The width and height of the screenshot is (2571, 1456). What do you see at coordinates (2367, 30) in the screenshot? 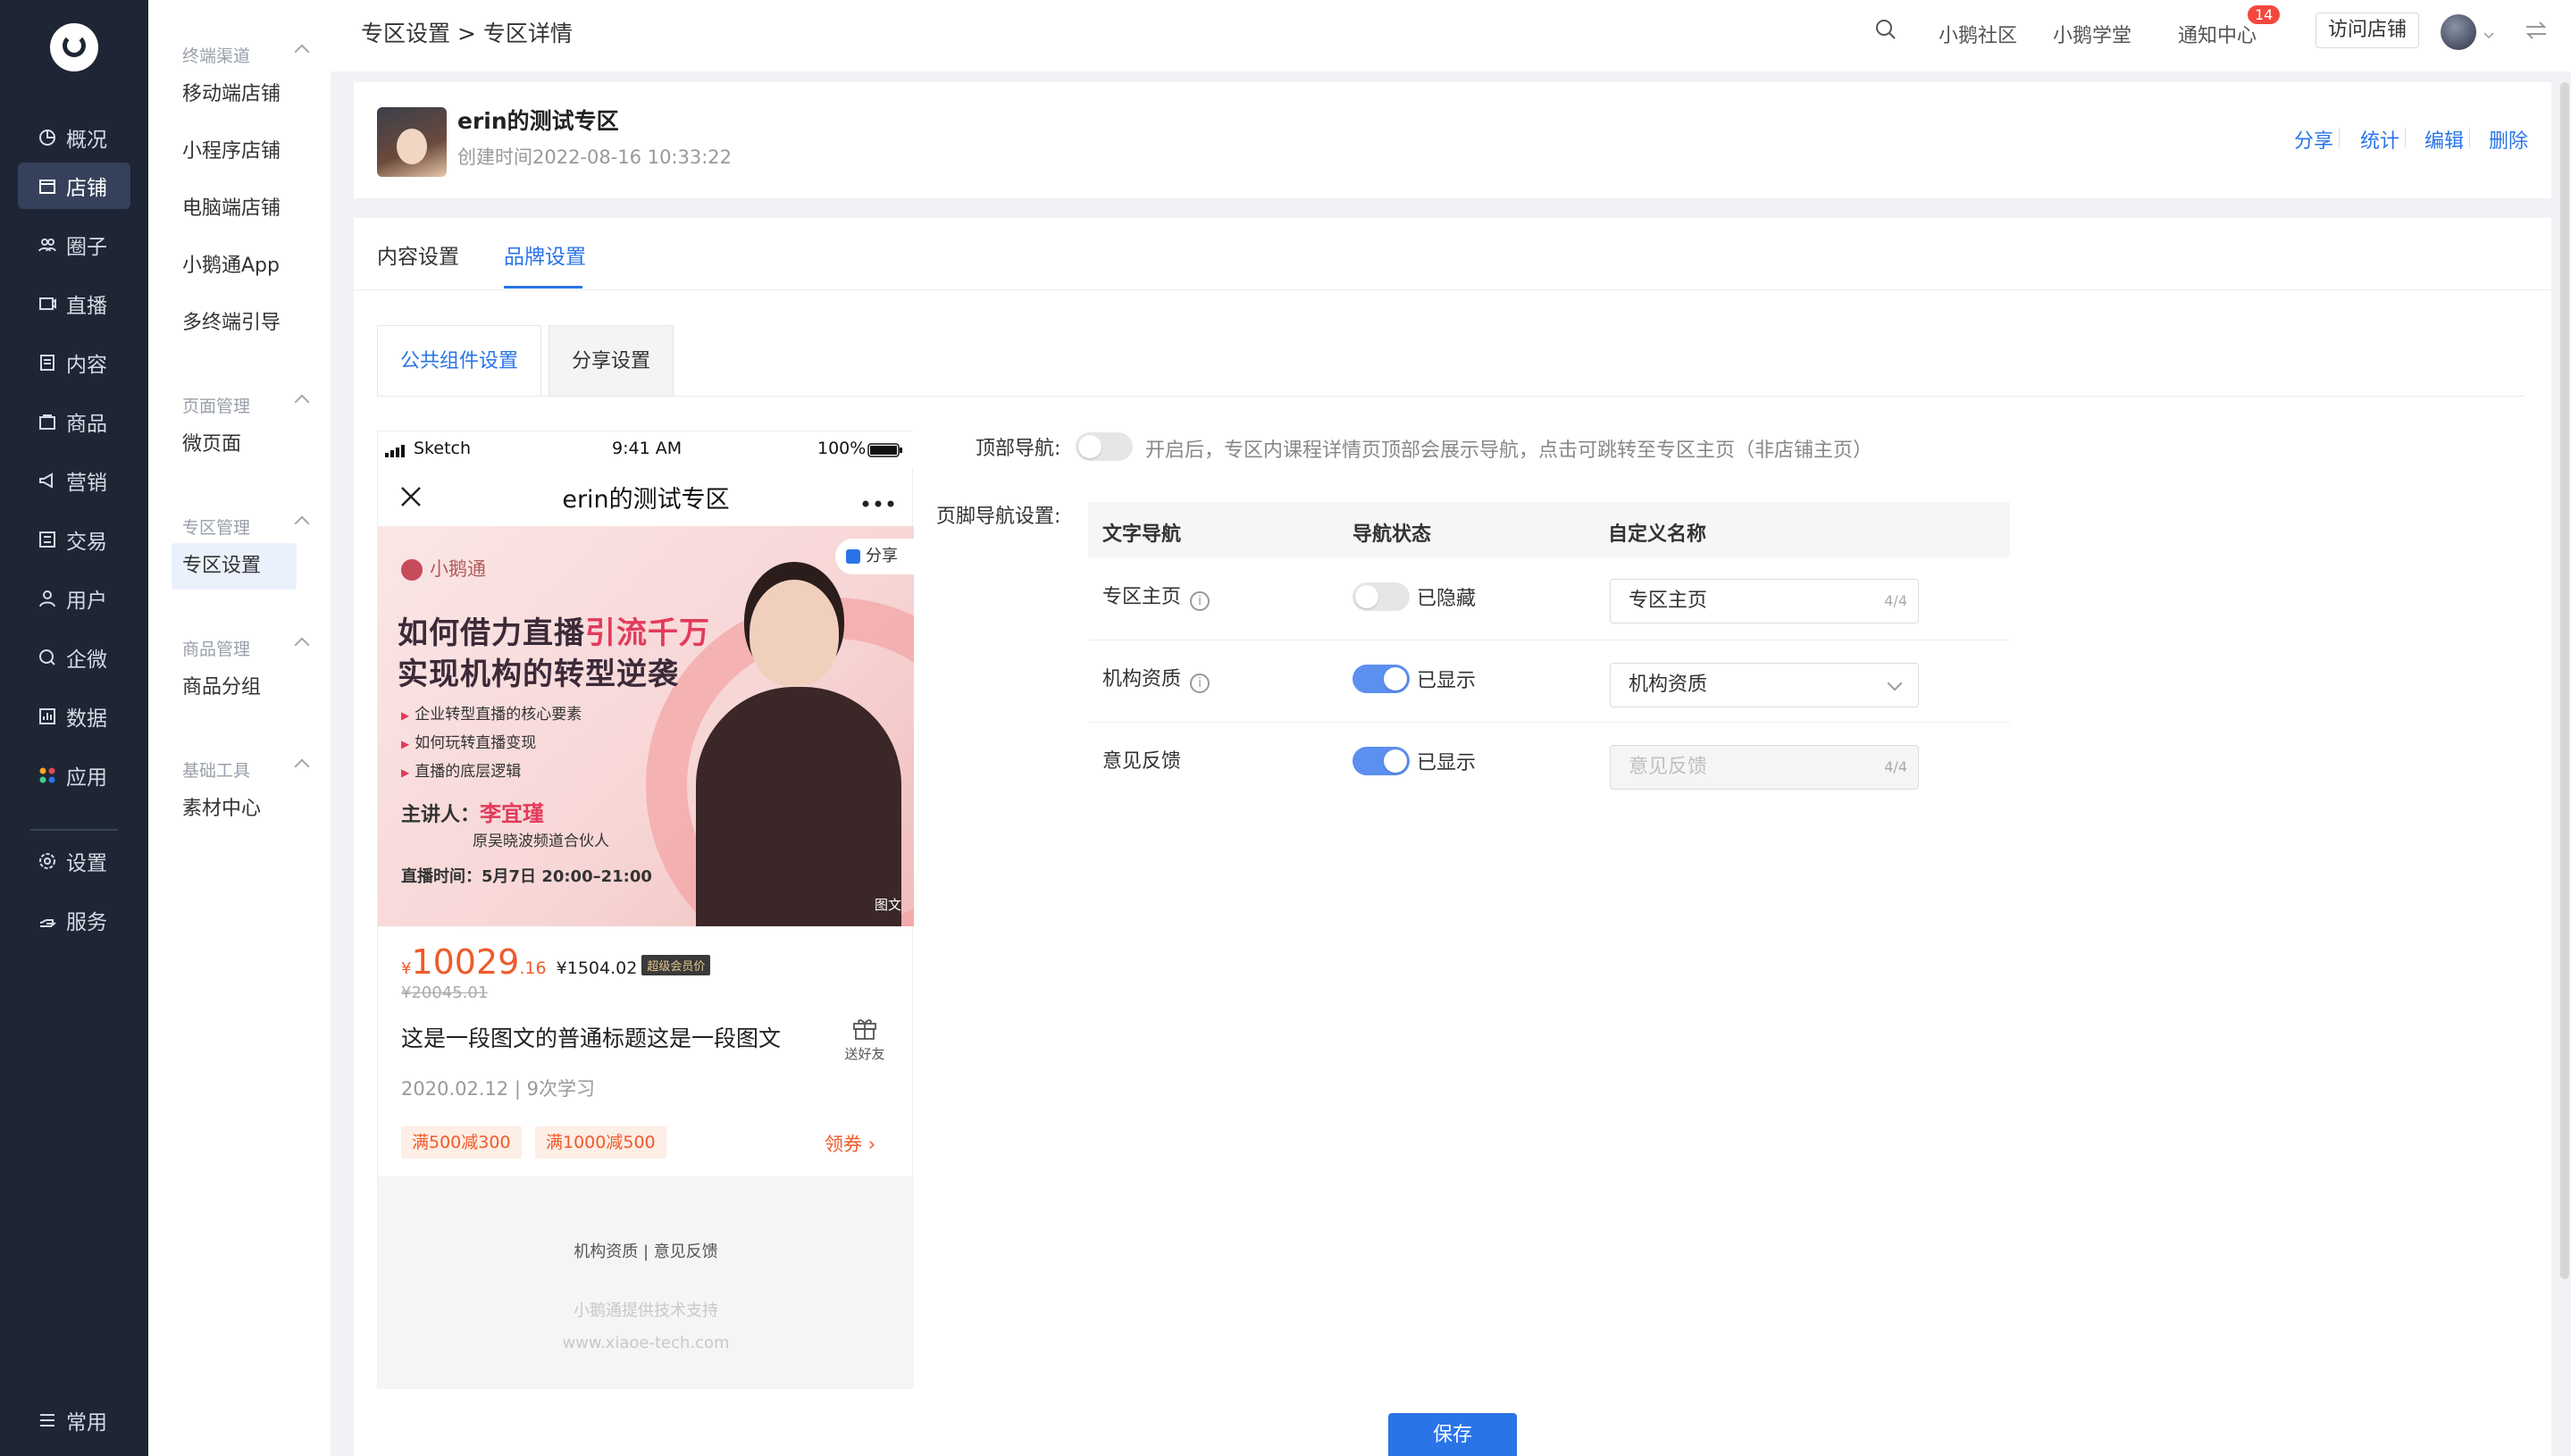
I see `visit-store-button: 访问店铺` at bounding box center [2367, 30].